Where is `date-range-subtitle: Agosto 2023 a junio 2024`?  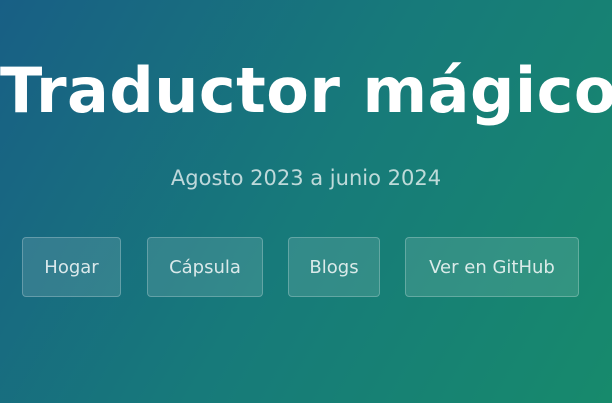 date-range-subtitle: Agosto 2023 a junio 2024 is located at coordinates (306, 178).